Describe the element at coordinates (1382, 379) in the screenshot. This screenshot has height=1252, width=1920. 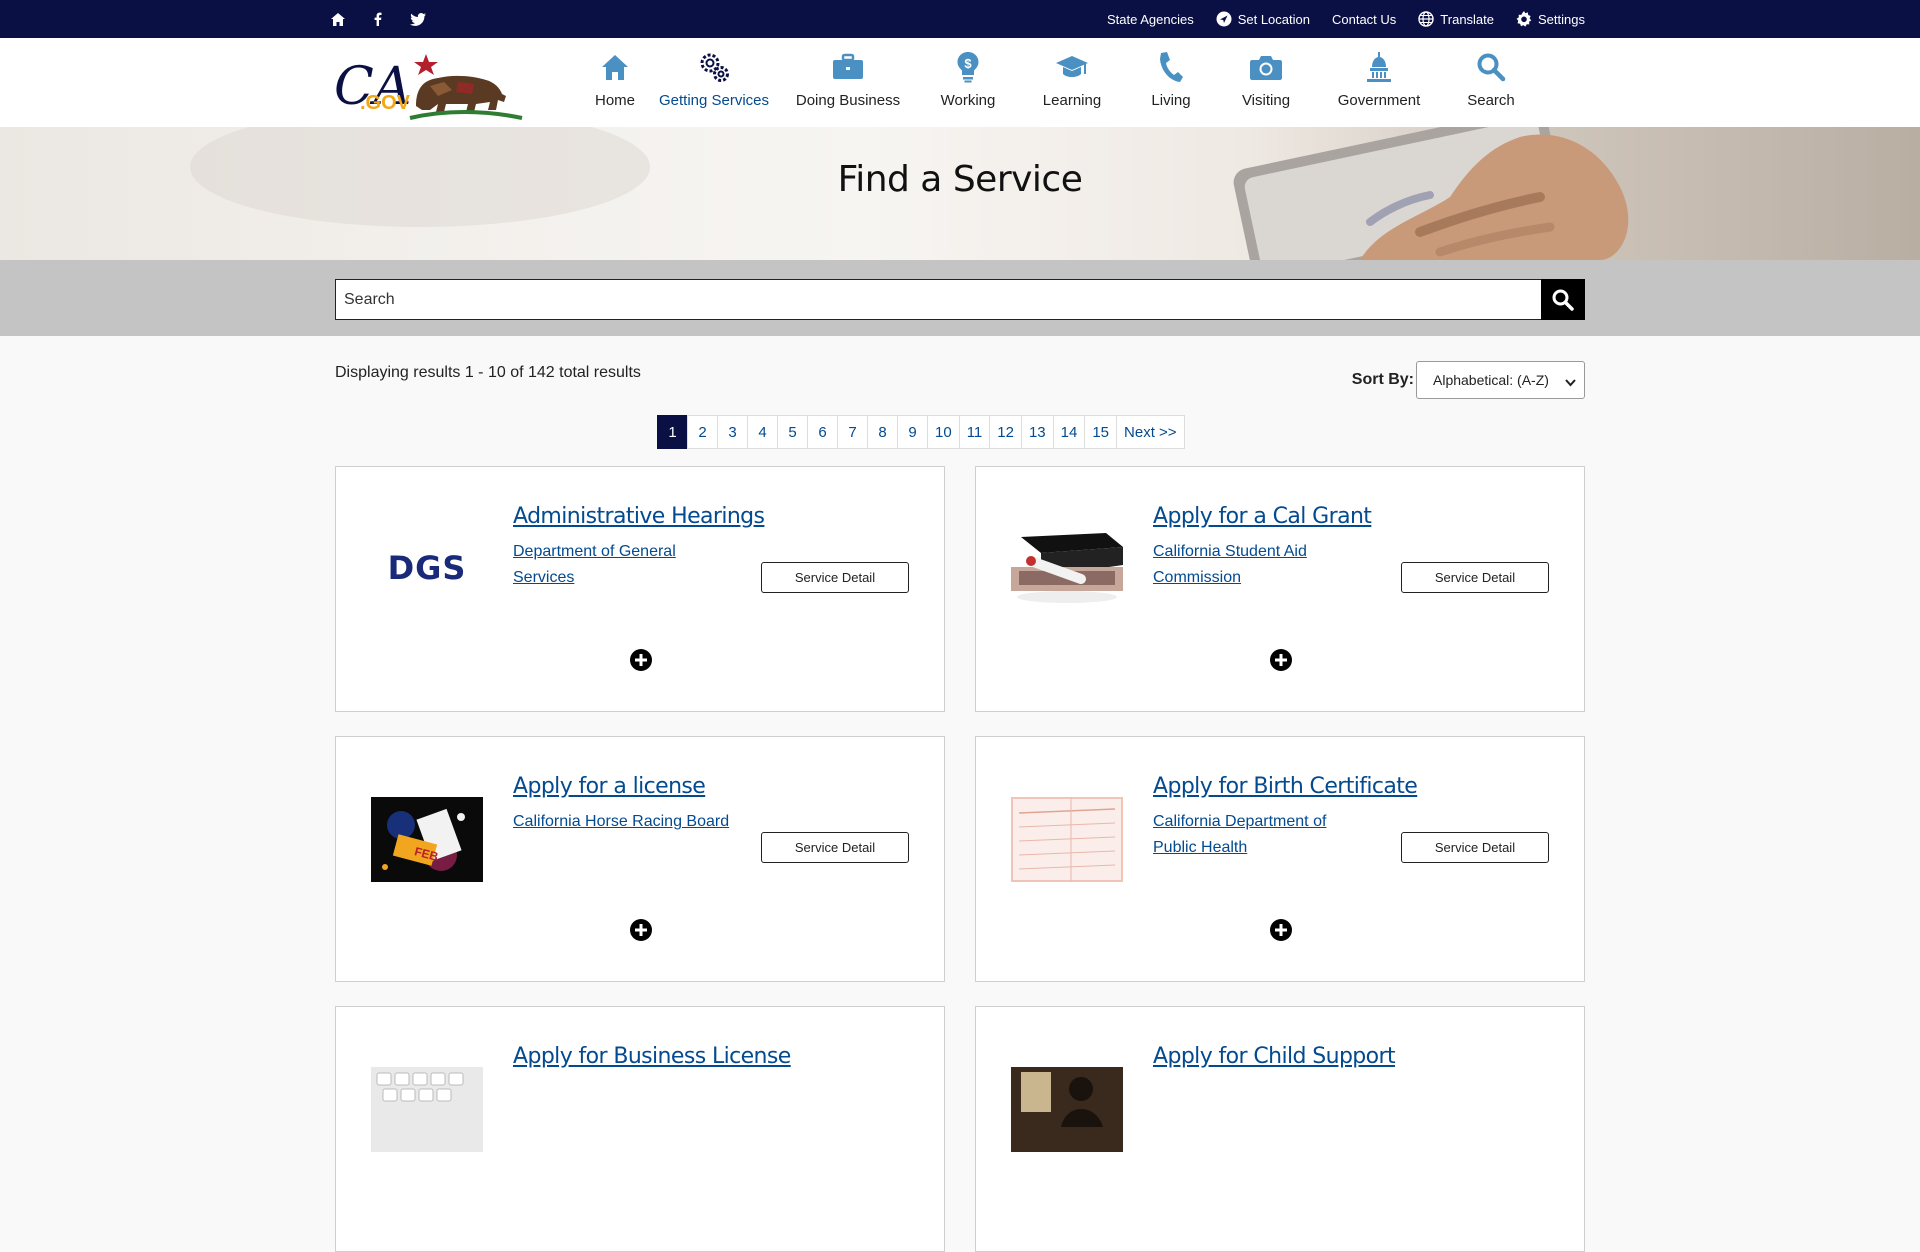
I see `sort-label: Sort By:` at that location.